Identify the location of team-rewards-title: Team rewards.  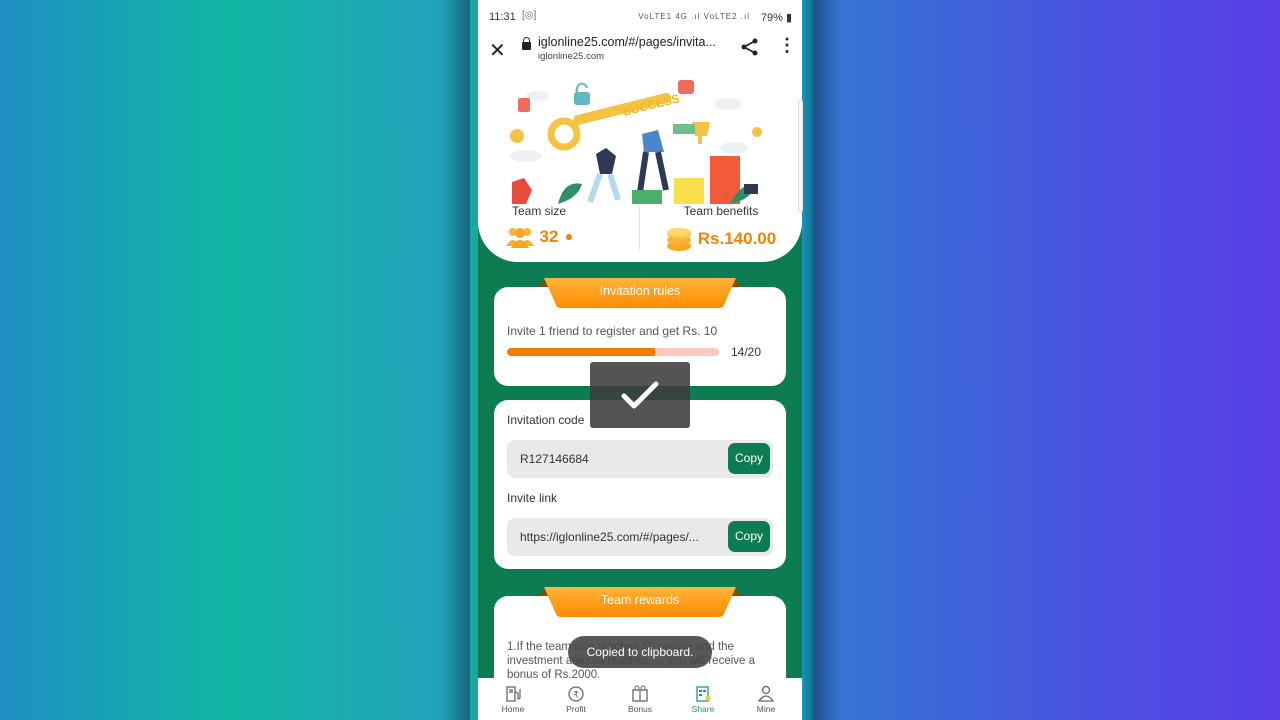
(640, 602).